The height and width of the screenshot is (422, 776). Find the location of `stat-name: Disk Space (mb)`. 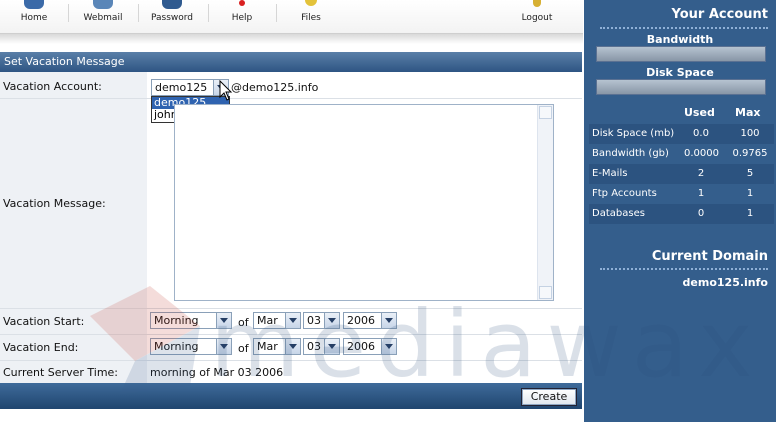

stat-name: Disk Space (mb) is located at coordinates (633, 133).